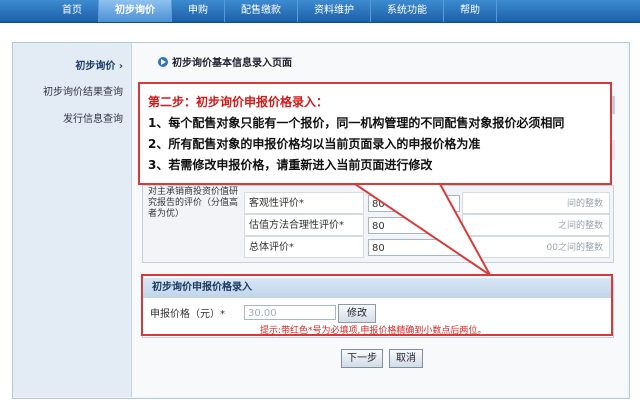 The height and width of the screenshot is (410, 640). I want to click on price-entry-header: 初步询价申报价格录入, so click(377, 288).